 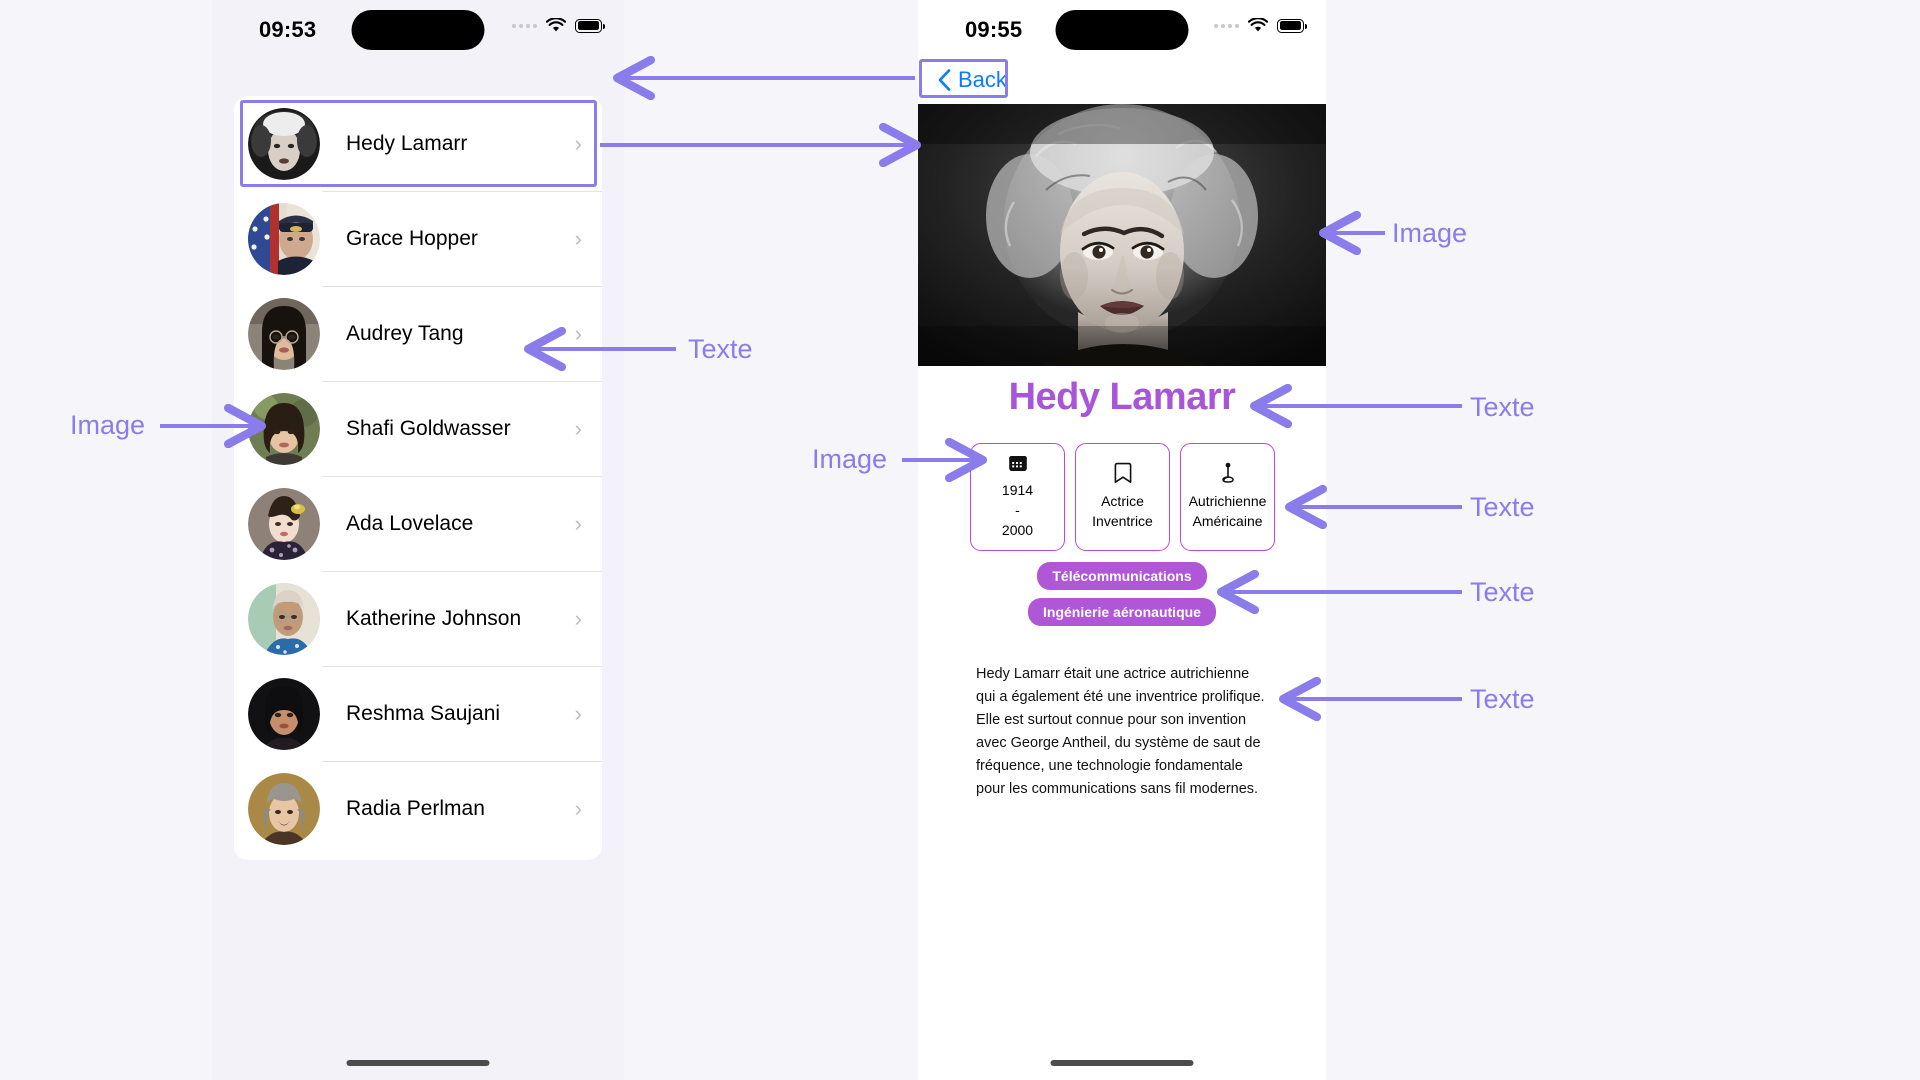 I want to click on list-item: Audrey Tang ›, so click(x=418, y=333).